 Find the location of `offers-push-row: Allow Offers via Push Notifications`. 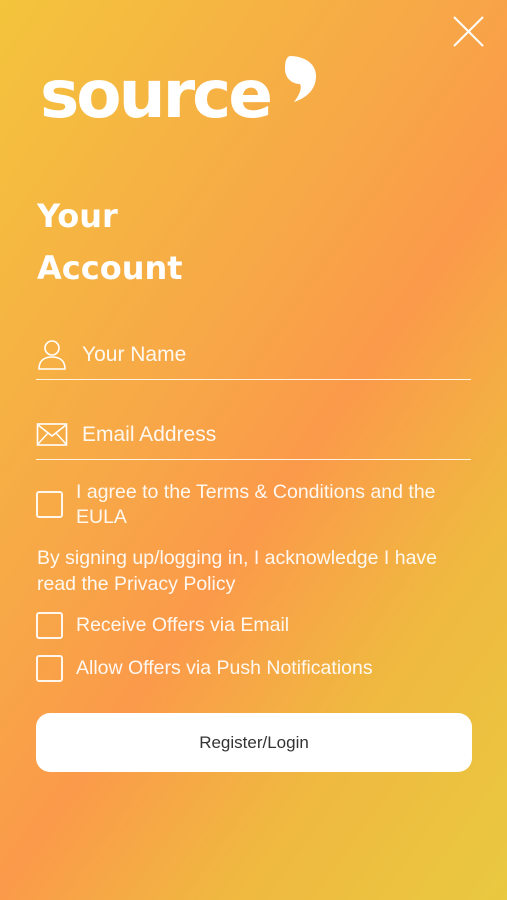

offers-push-row: Allow Offers via Push Notifications is located at coordinates (256, 668).